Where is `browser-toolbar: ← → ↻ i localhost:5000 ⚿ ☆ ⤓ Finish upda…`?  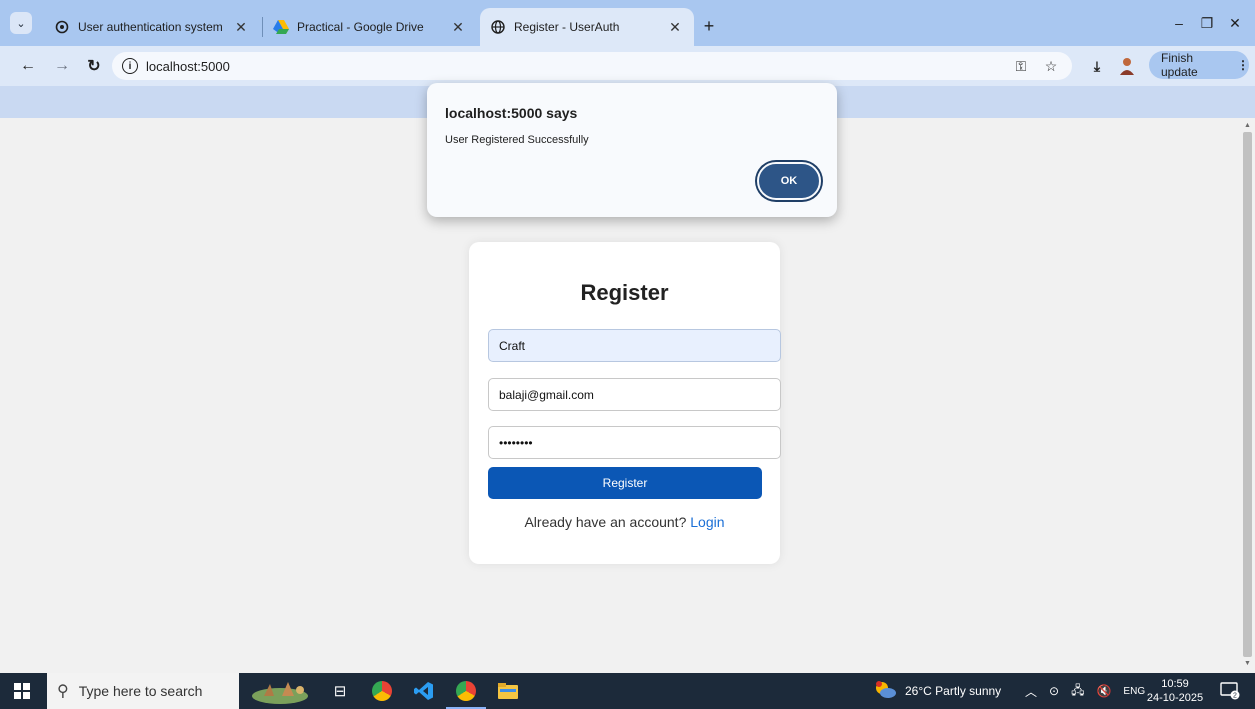 browser-toolbar: ← → ↻ i localhost:5000 ⚿ ☆ ⤓ Finish upda… is located at coordinates (627, 66).